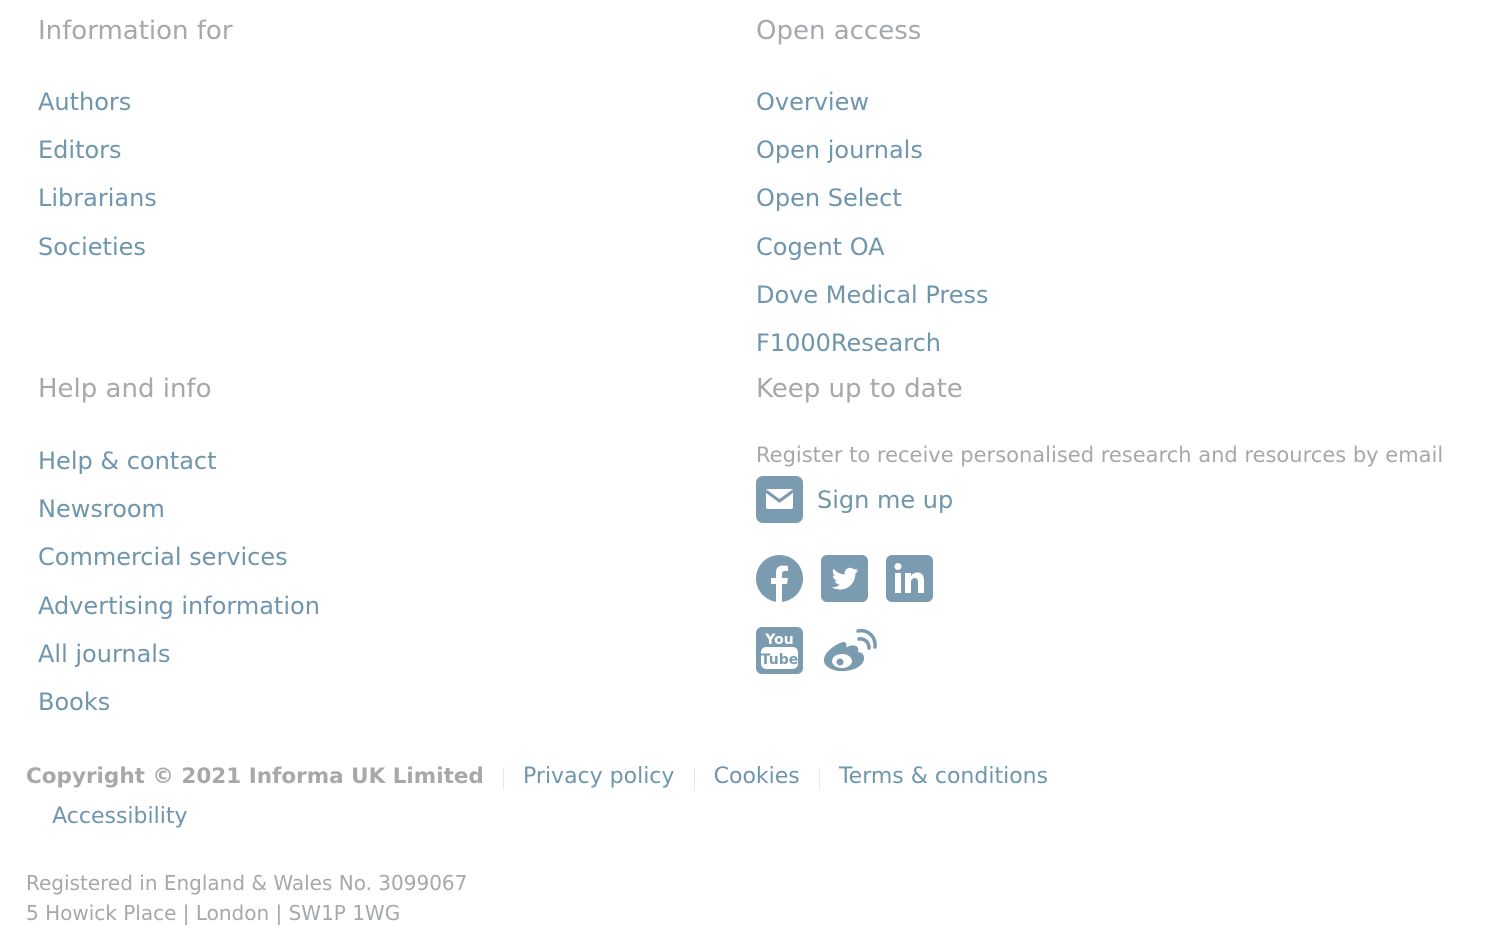 The width and height of the screenshot is (1493, 930). I want to click on help-info-heading: Help and info, so click(125, 389).